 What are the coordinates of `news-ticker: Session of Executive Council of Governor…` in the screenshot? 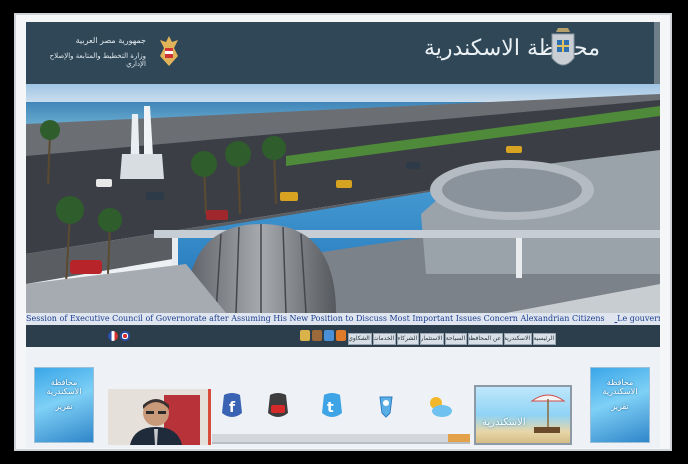 It's located at (343, 319).